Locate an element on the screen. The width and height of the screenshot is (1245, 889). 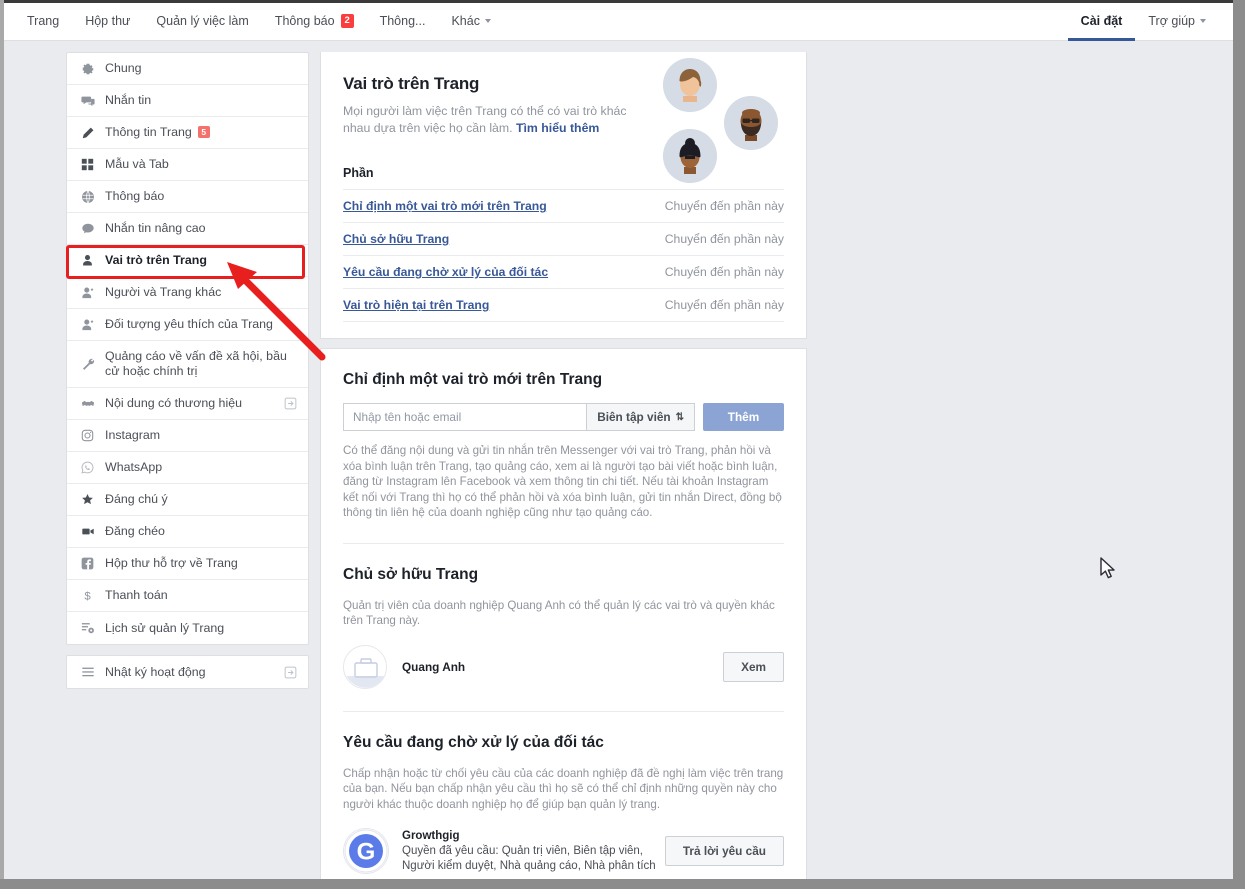
history-icon is located at coordinates (87, 628).